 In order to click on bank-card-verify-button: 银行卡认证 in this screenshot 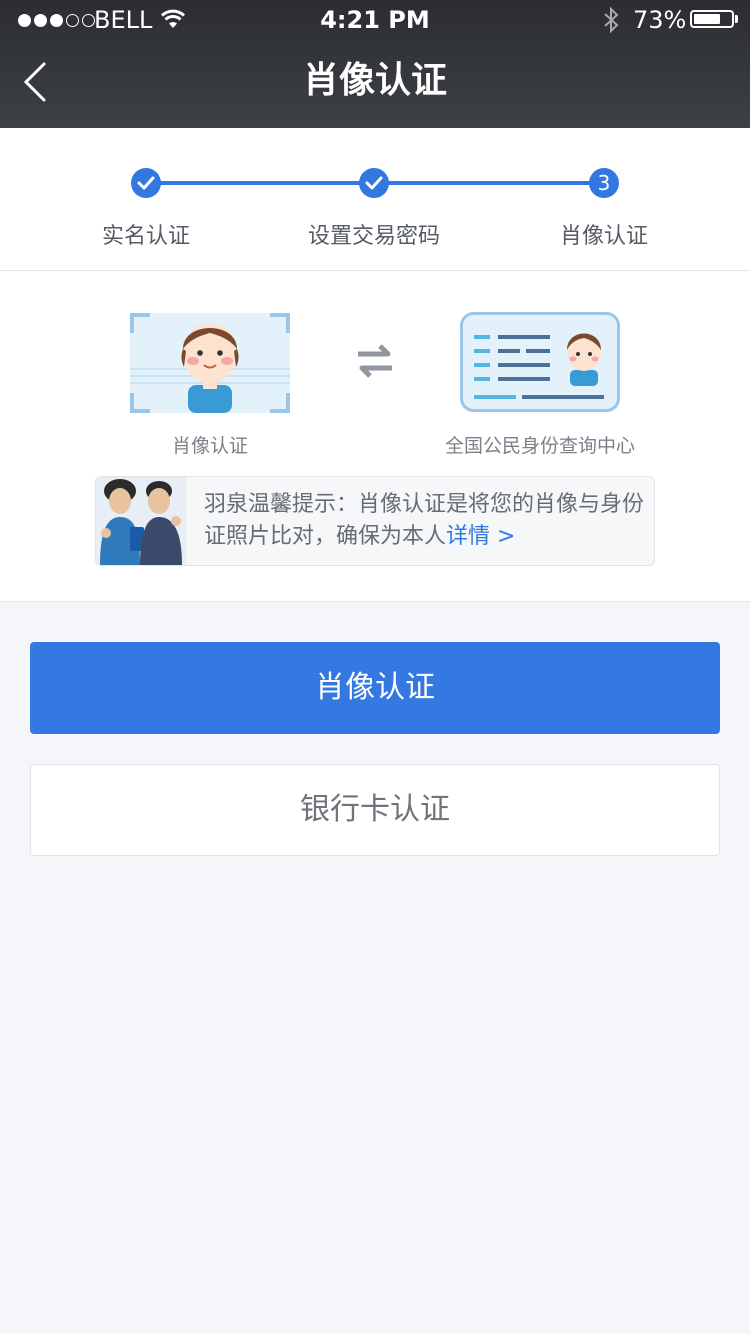, I will do `click(375, 810)`.